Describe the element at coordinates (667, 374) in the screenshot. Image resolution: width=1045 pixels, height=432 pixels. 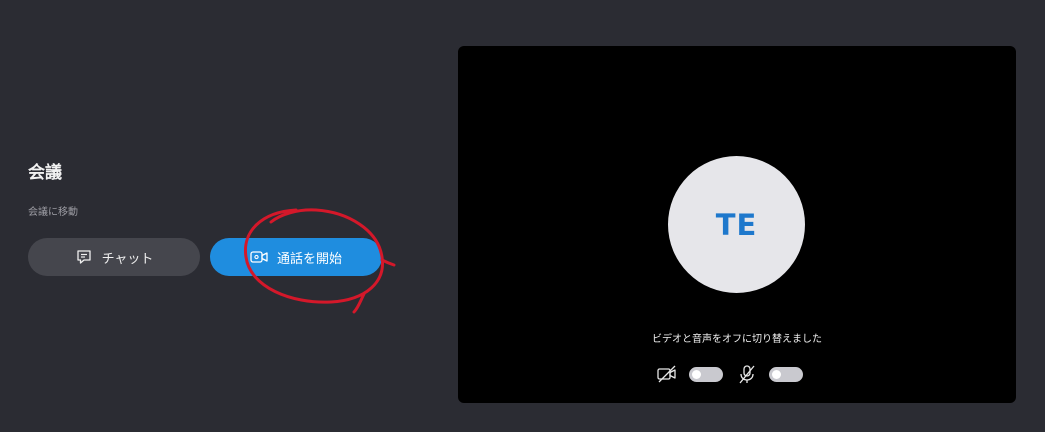
I see `video-off-icon` at that location.